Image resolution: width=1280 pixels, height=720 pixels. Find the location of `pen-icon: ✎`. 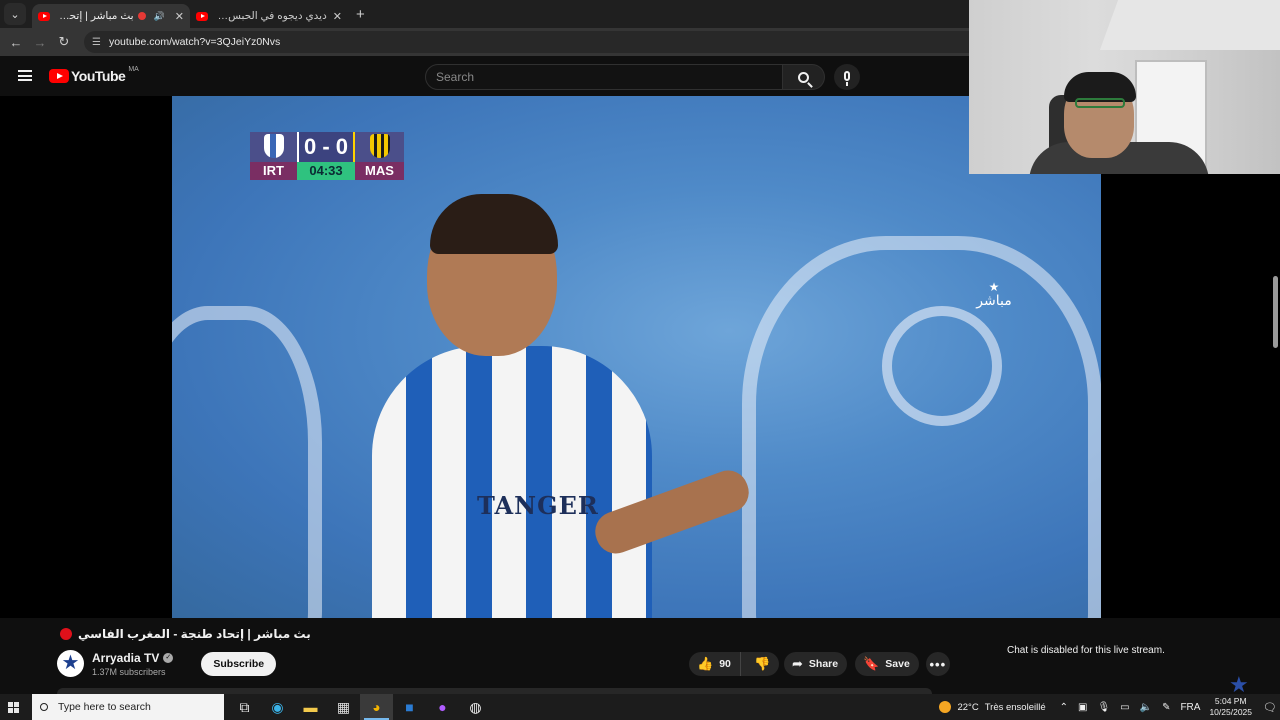

pen-icon: ✎ is located at coordinates (1166, 707).